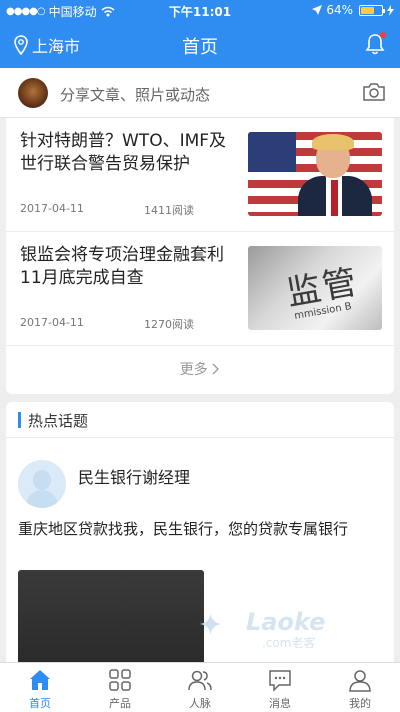 Image resolution: width=400 pixels, height=712 pixels. What do you see at coordinates (339, 10) in the screenshot?
I see `battery-percent: 64%` at bounding box center [339, 10].